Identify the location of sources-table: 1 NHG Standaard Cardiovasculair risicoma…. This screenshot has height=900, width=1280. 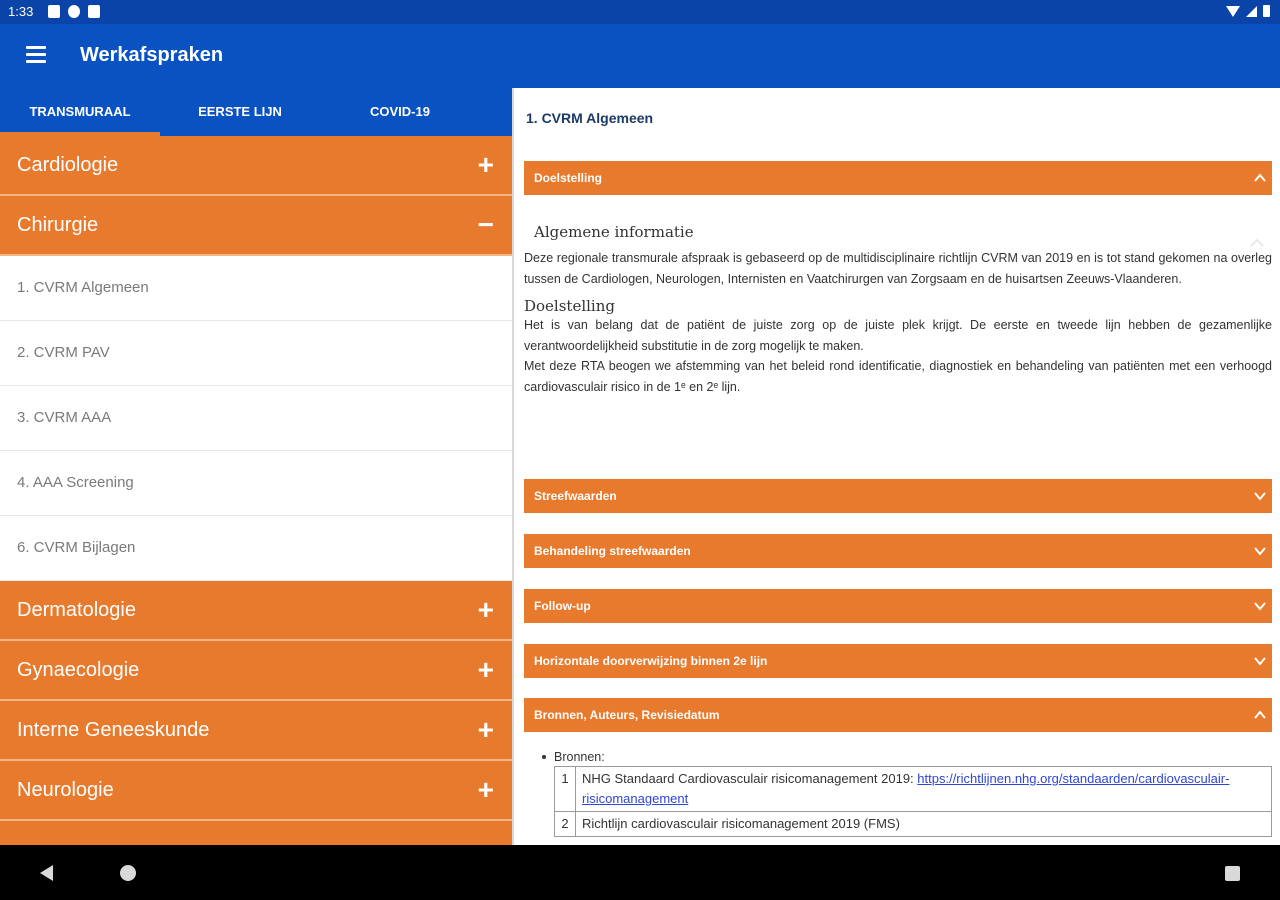
(913, 801).